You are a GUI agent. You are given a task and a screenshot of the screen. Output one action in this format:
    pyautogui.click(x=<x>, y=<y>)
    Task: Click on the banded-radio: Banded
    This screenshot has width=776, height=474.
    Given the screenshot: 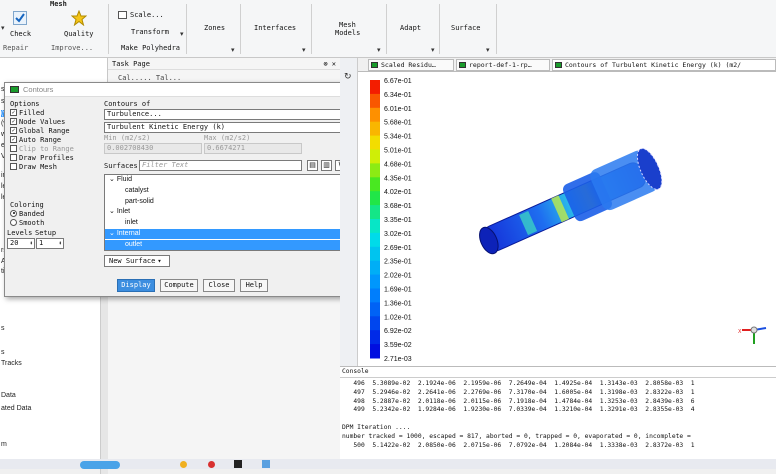 What is the action you would take?
    pyautogui.click(x=27, y=213)
    